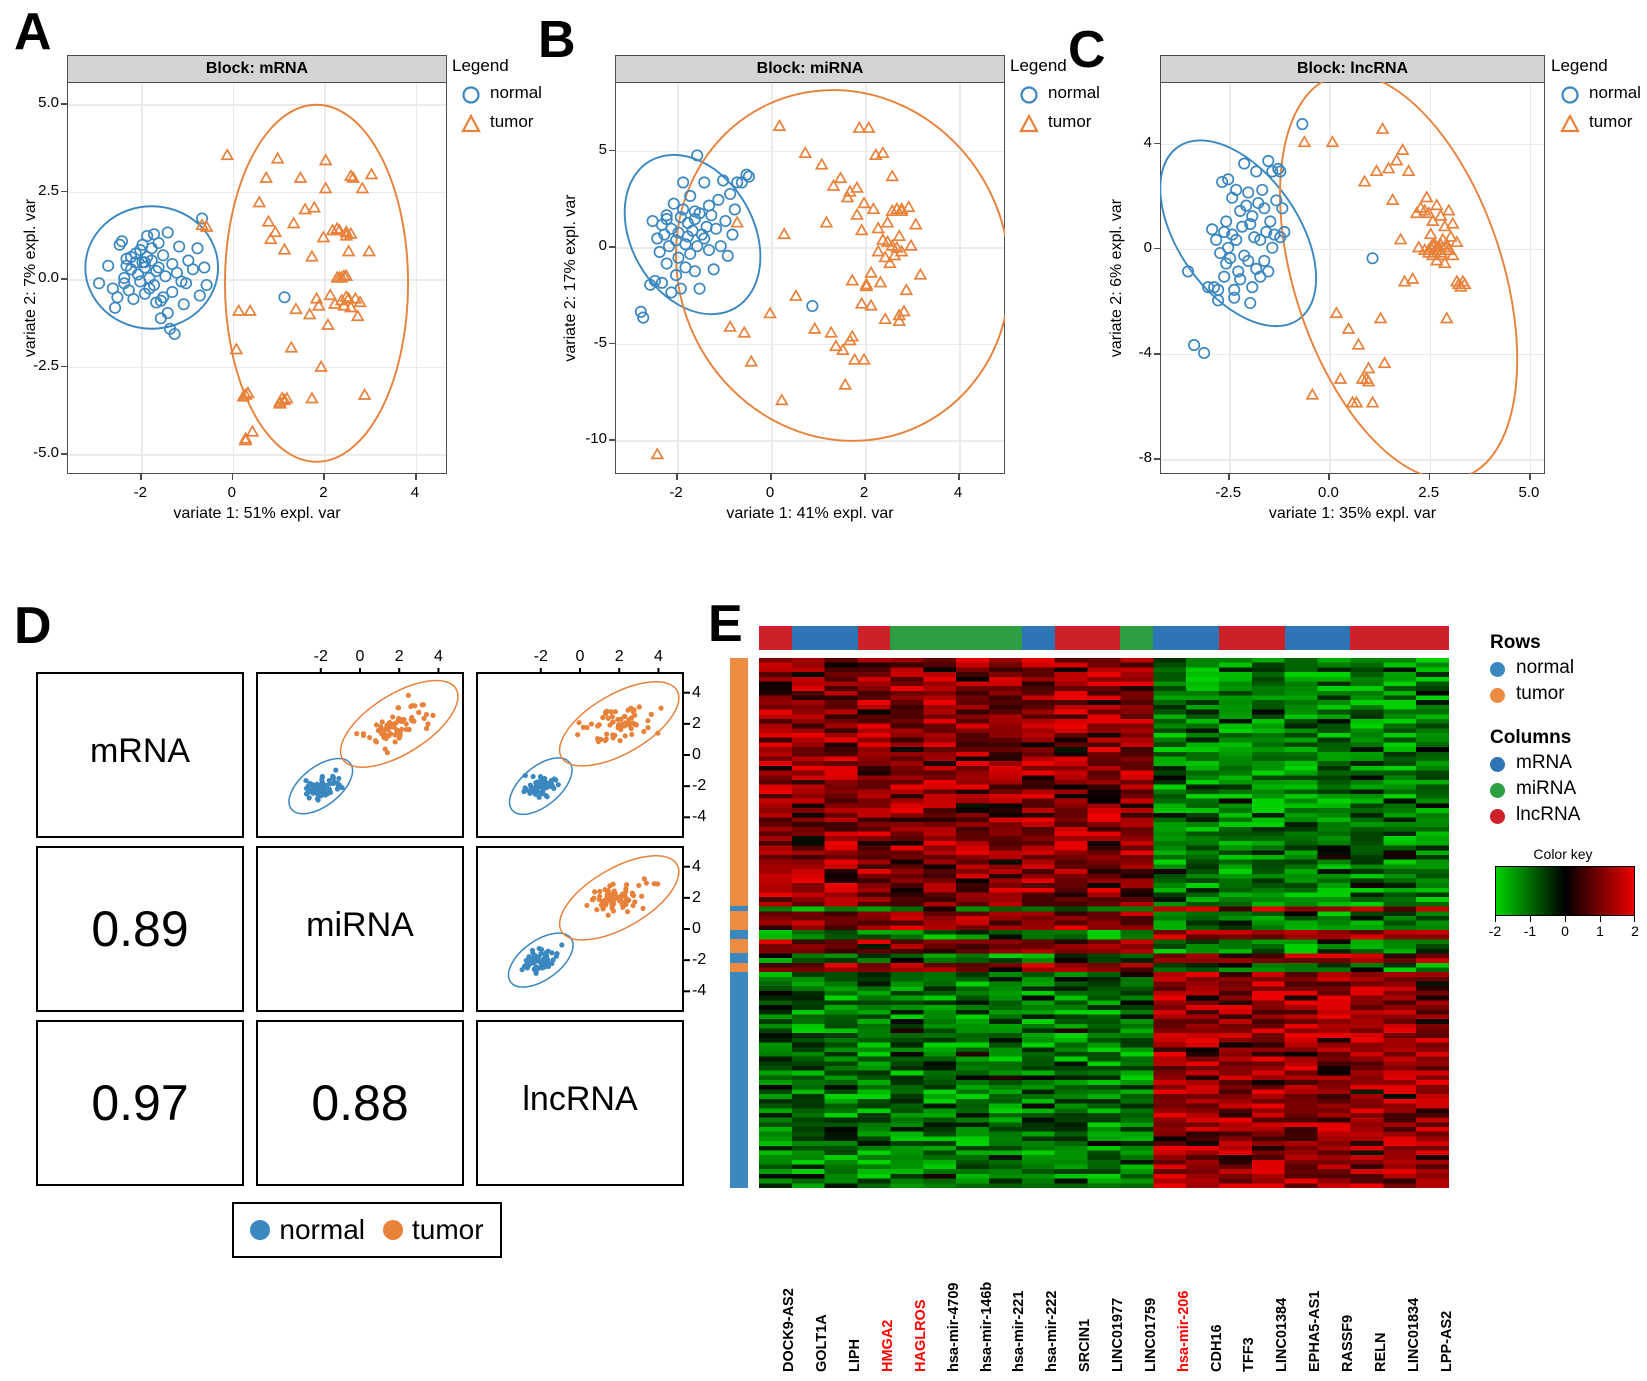  Describe the element at coordinates (739, 1185) in the screenshot. I see `row-annotation-cell` at that location.